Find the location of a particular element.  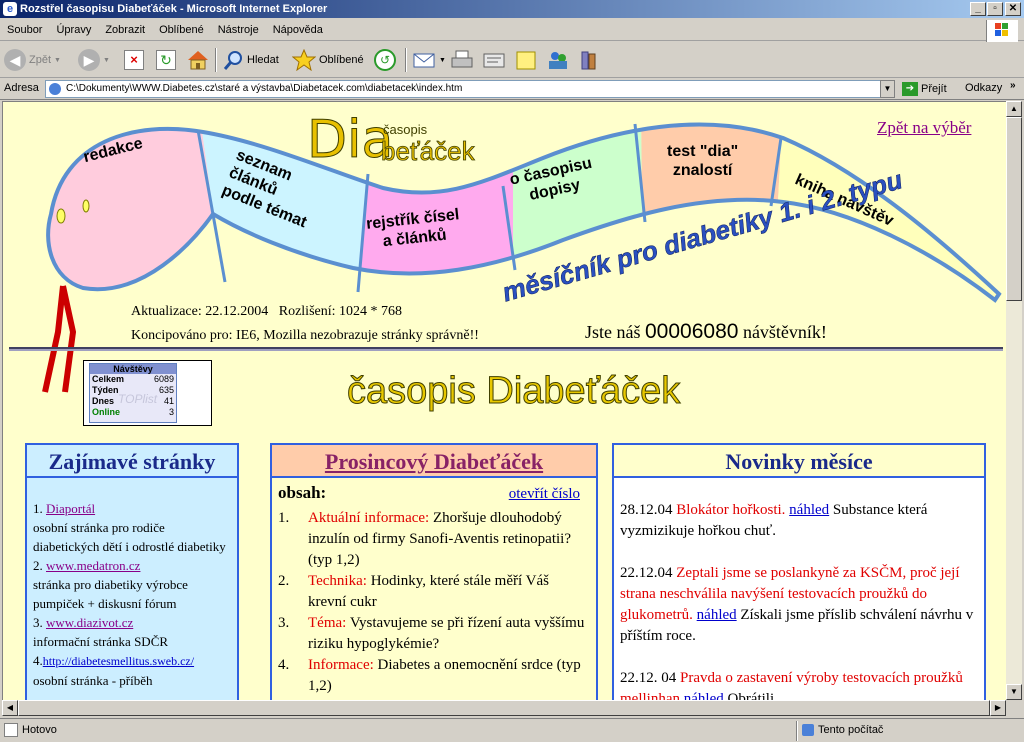

site-num: 4. is located at coordinates (38, 660).